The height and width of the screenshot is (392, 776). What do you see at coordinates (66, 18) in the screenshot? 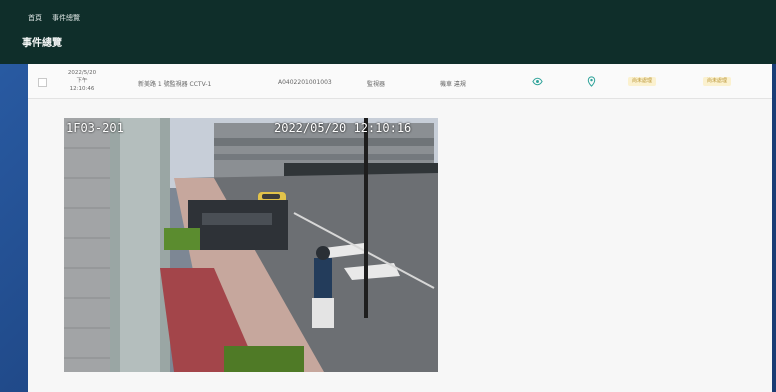
I see `event-overview-link: 事件總覽` at bounding box center [66, 18].